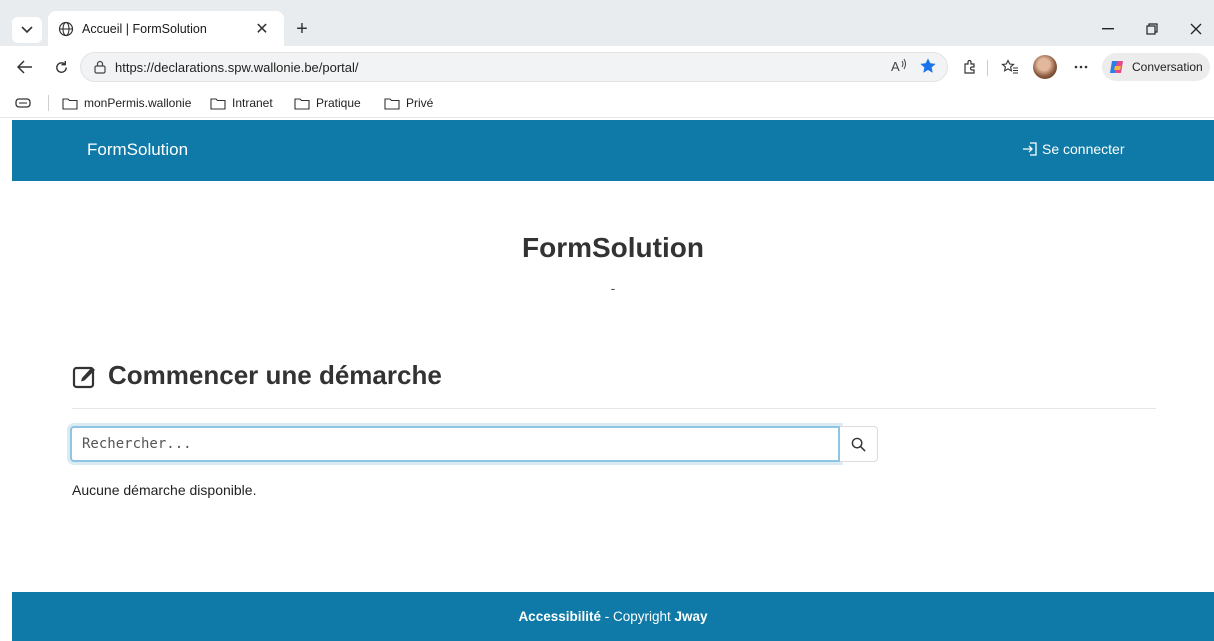  What do you see at coordinates (252, 103) in the screenshot?
I see `favorite-label: Intranet` at bounding box center [252, 103].